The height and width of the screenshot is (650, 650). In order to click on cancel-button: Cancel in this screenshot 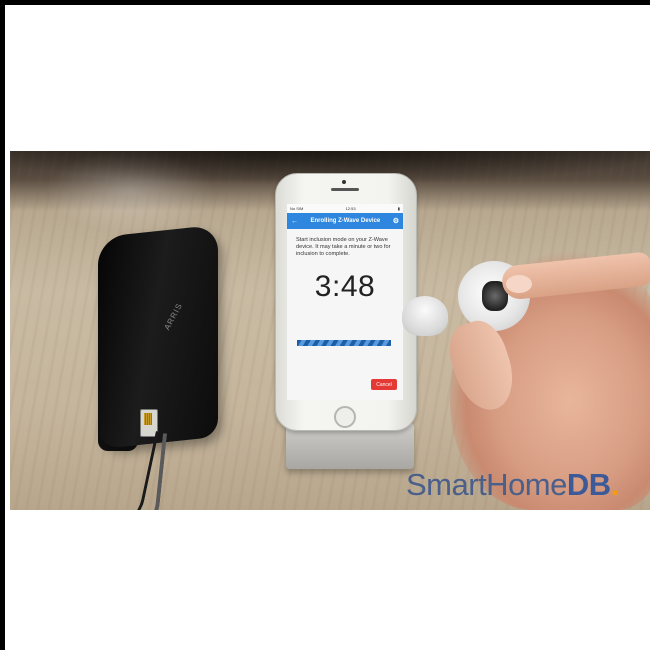, I will do `click(384, 384)`.